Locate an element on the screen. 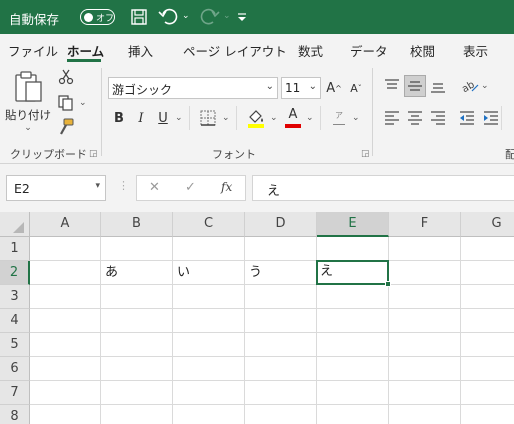 This screenshot has width=514, height=424. format-painter-icon is located at coordinates (66, 127).